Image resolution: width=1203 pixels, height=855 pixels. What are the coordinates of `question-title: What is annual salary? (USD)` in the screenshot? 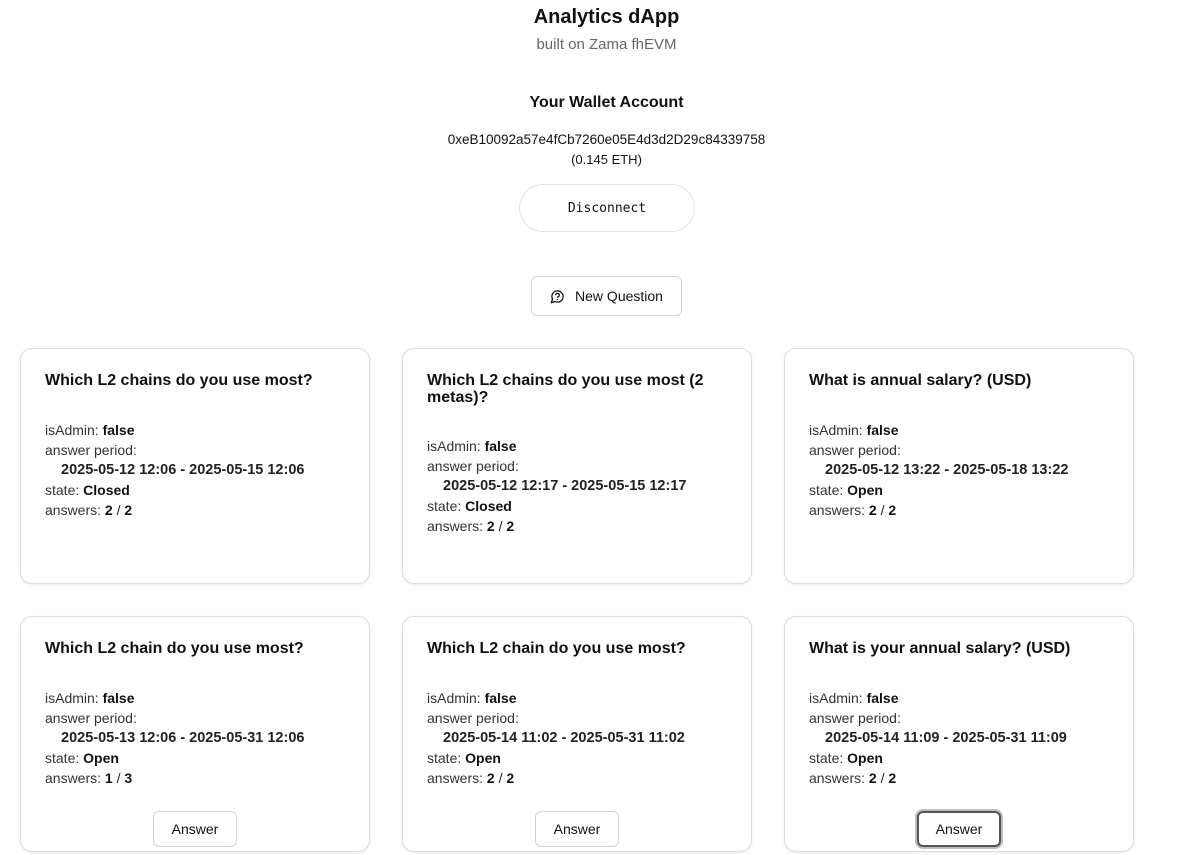 It's located at (920, 380).